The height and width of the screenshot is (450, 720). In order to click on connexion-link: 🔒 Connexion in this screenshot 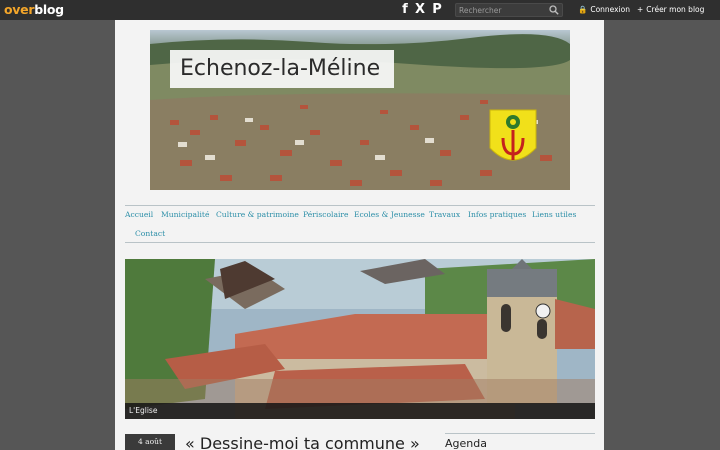, I will do `click(604, 9)`.